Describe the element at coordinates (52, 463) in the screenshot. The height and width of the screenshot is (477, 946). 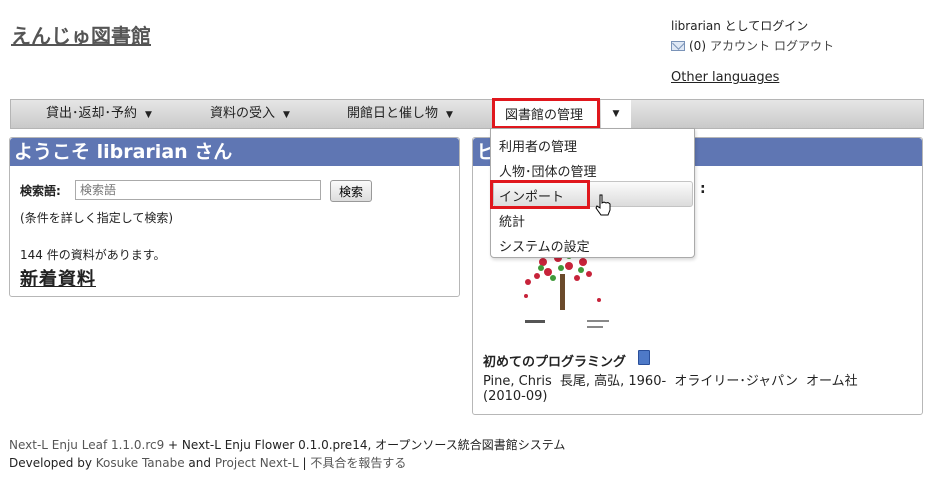
I see `footer-developed-by: Developed by` at that location.